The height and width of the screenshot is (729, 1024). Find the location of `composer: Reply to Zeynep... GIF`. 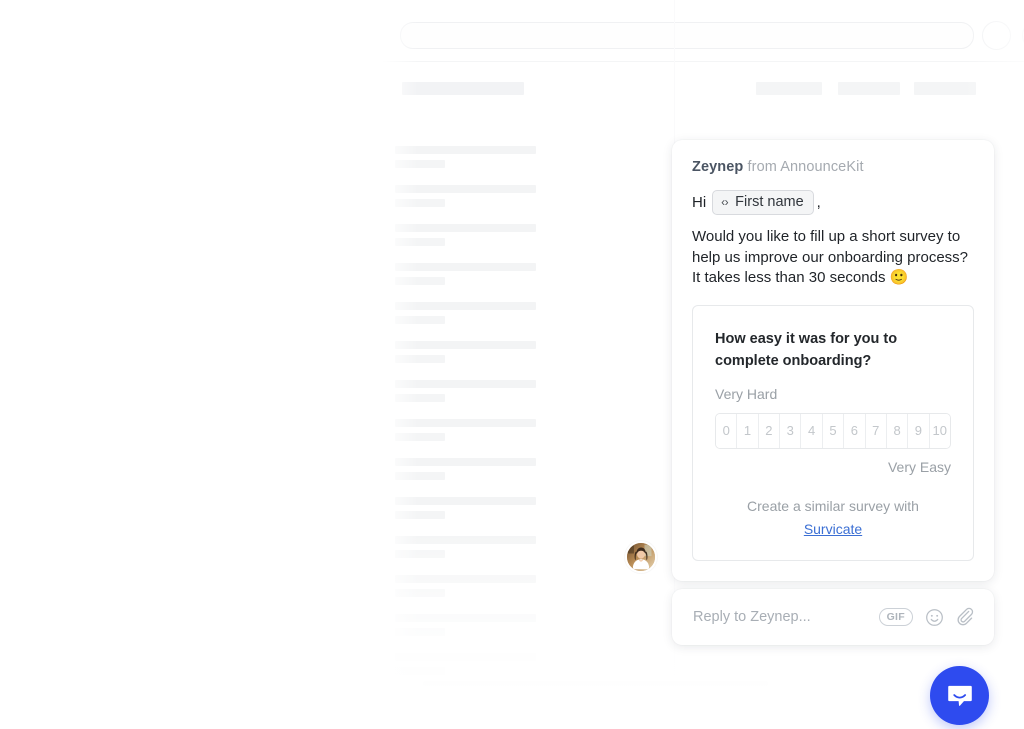

composer: Reply to Zeynep... GIF is located at coordinates (833, 617).